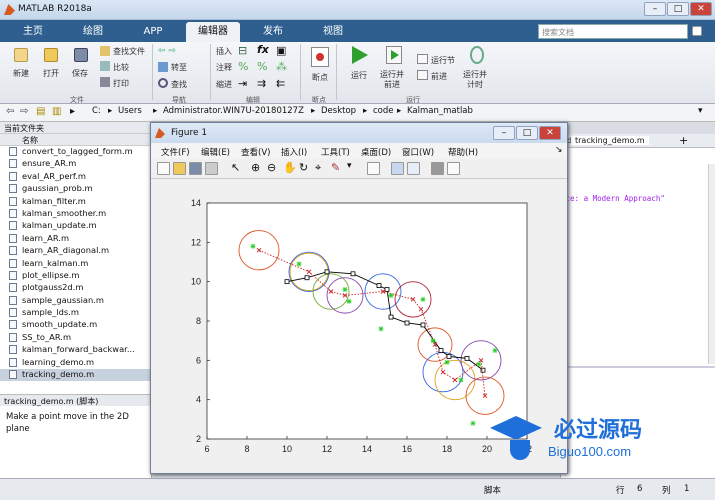  Describe the element at coordinates (271, 167) in the screenshot. I see `zoom-out-icon: ⊖` at that location.